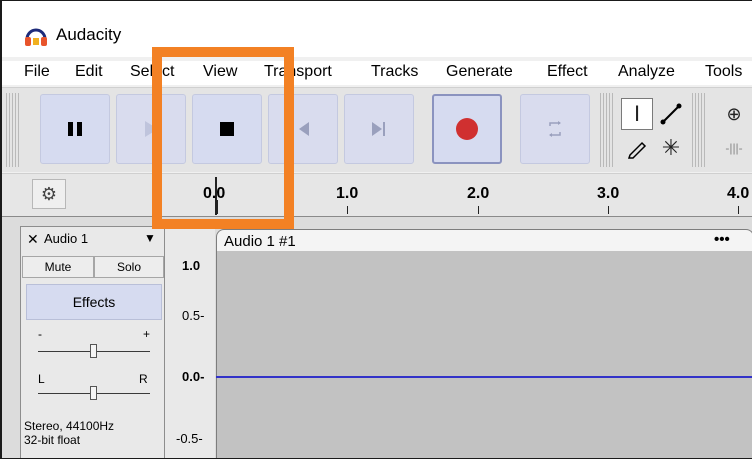  I want to click on draw-tool, so click(637, 148).